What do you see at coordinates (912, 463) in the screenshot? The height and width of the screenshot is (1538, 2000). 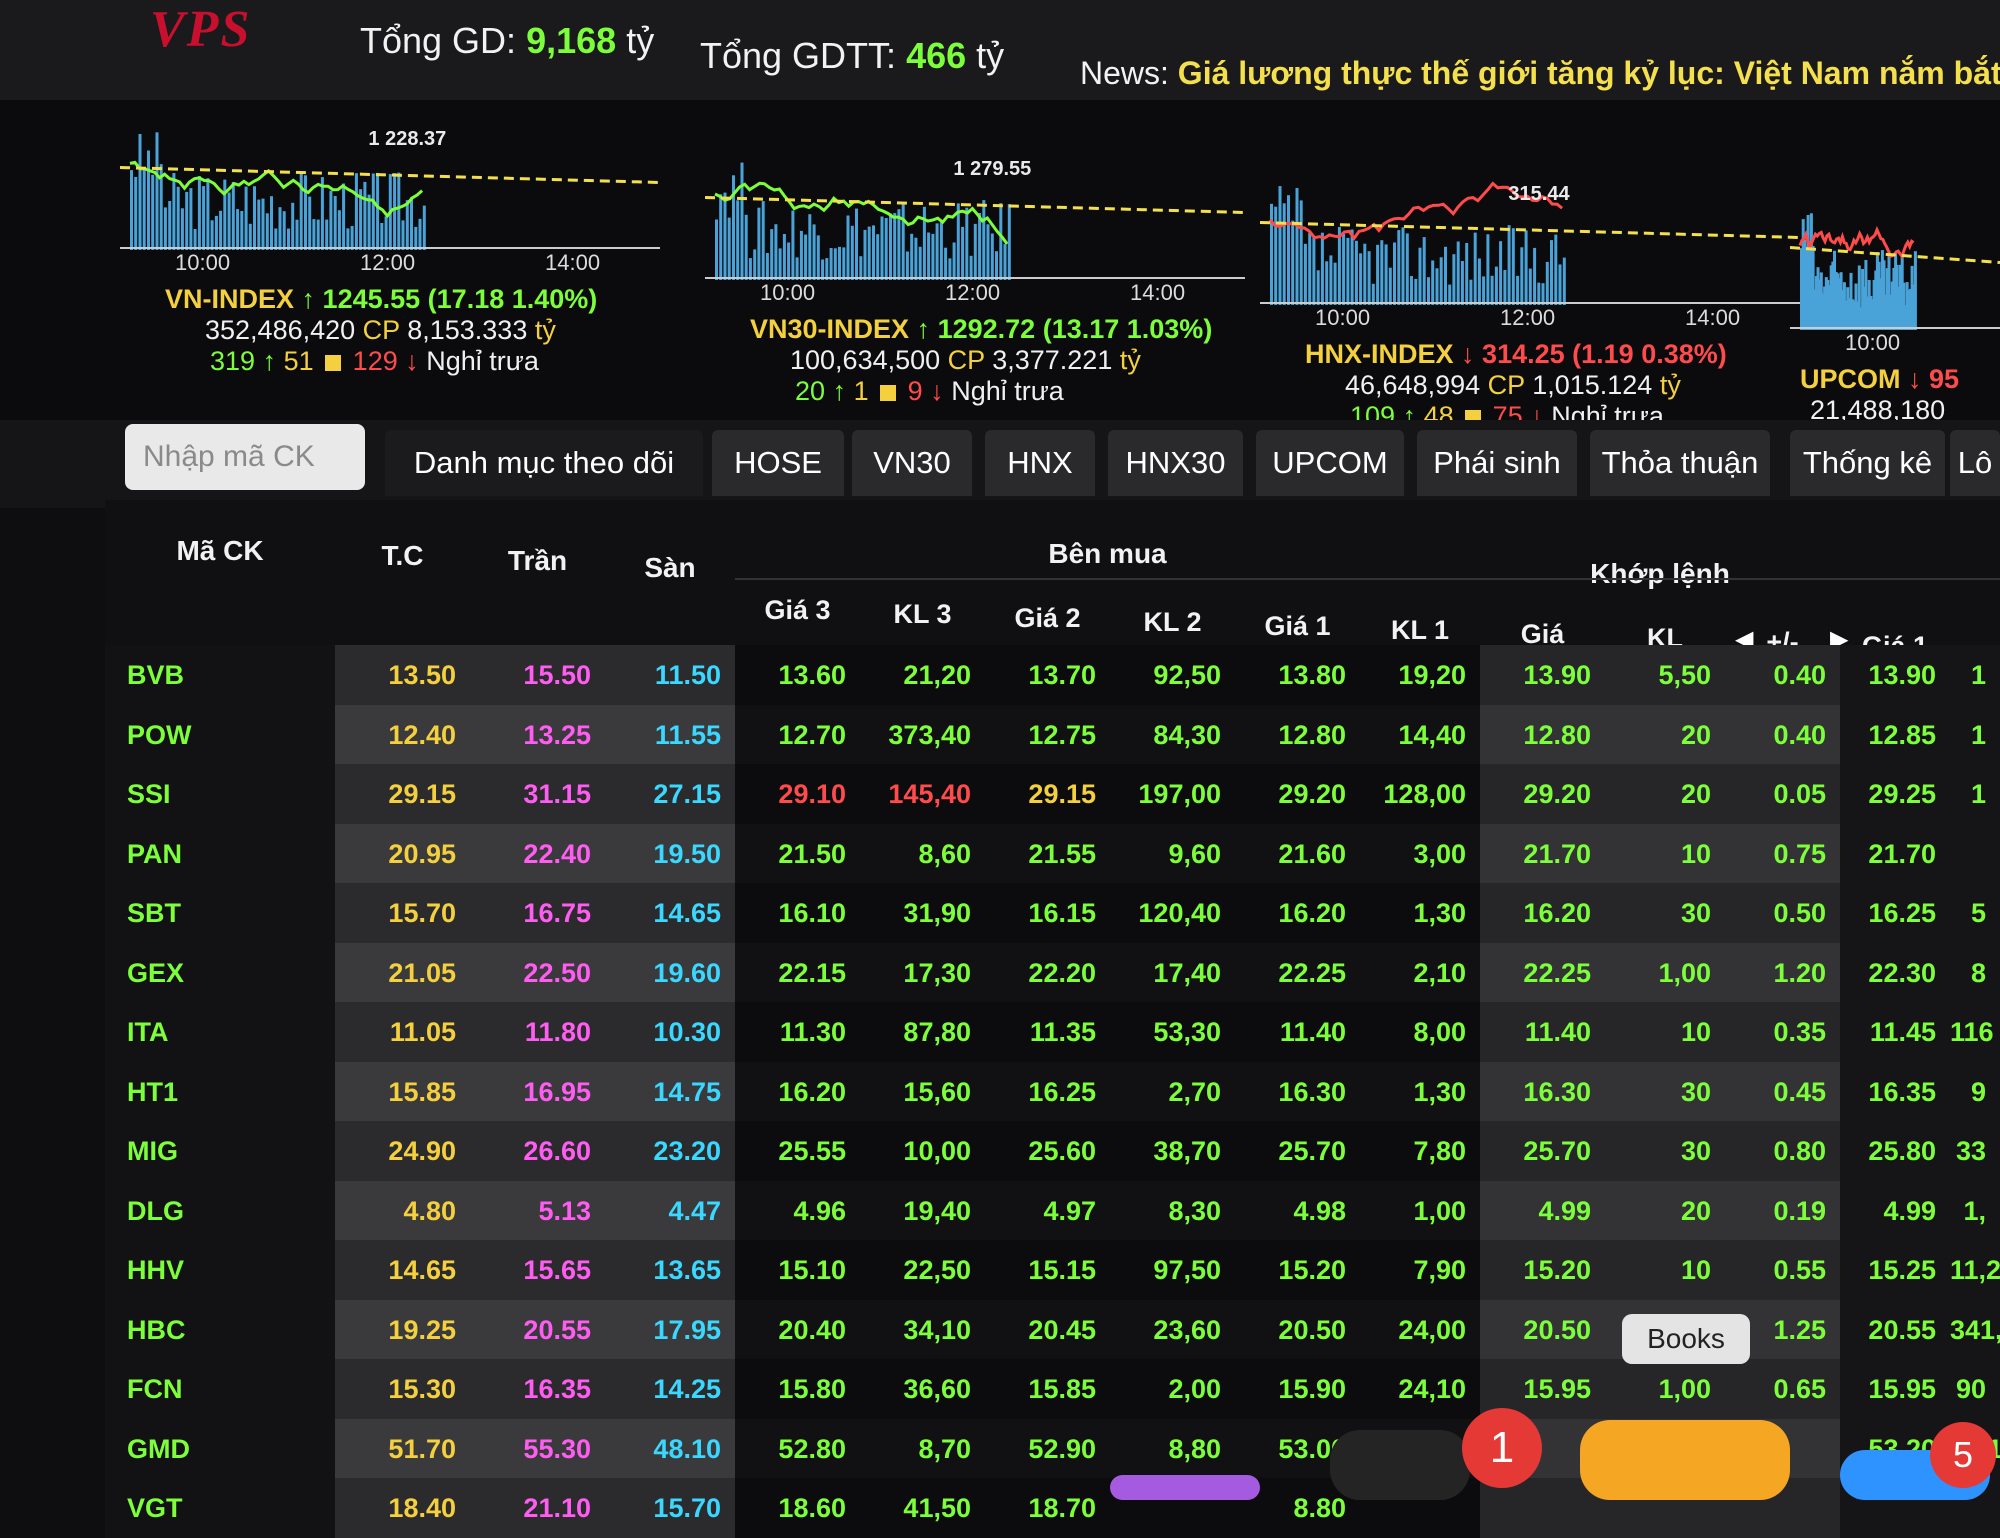 I see `tab-2: VN30` at bounding box center [912, 463].